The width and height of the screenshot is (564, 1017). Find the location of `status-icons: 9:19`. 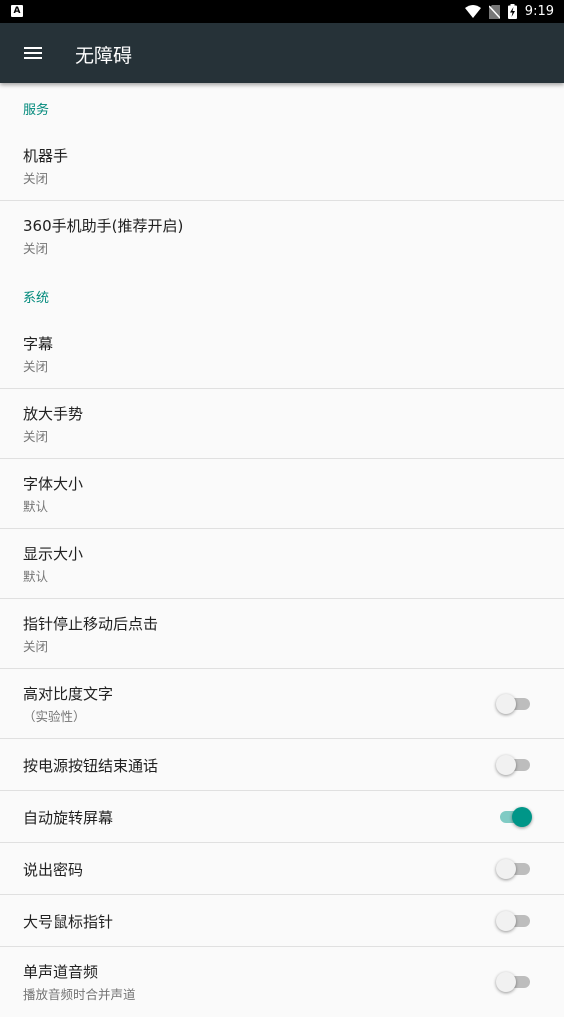

status-icons: 9:19 is located at coordinates (509, 11).